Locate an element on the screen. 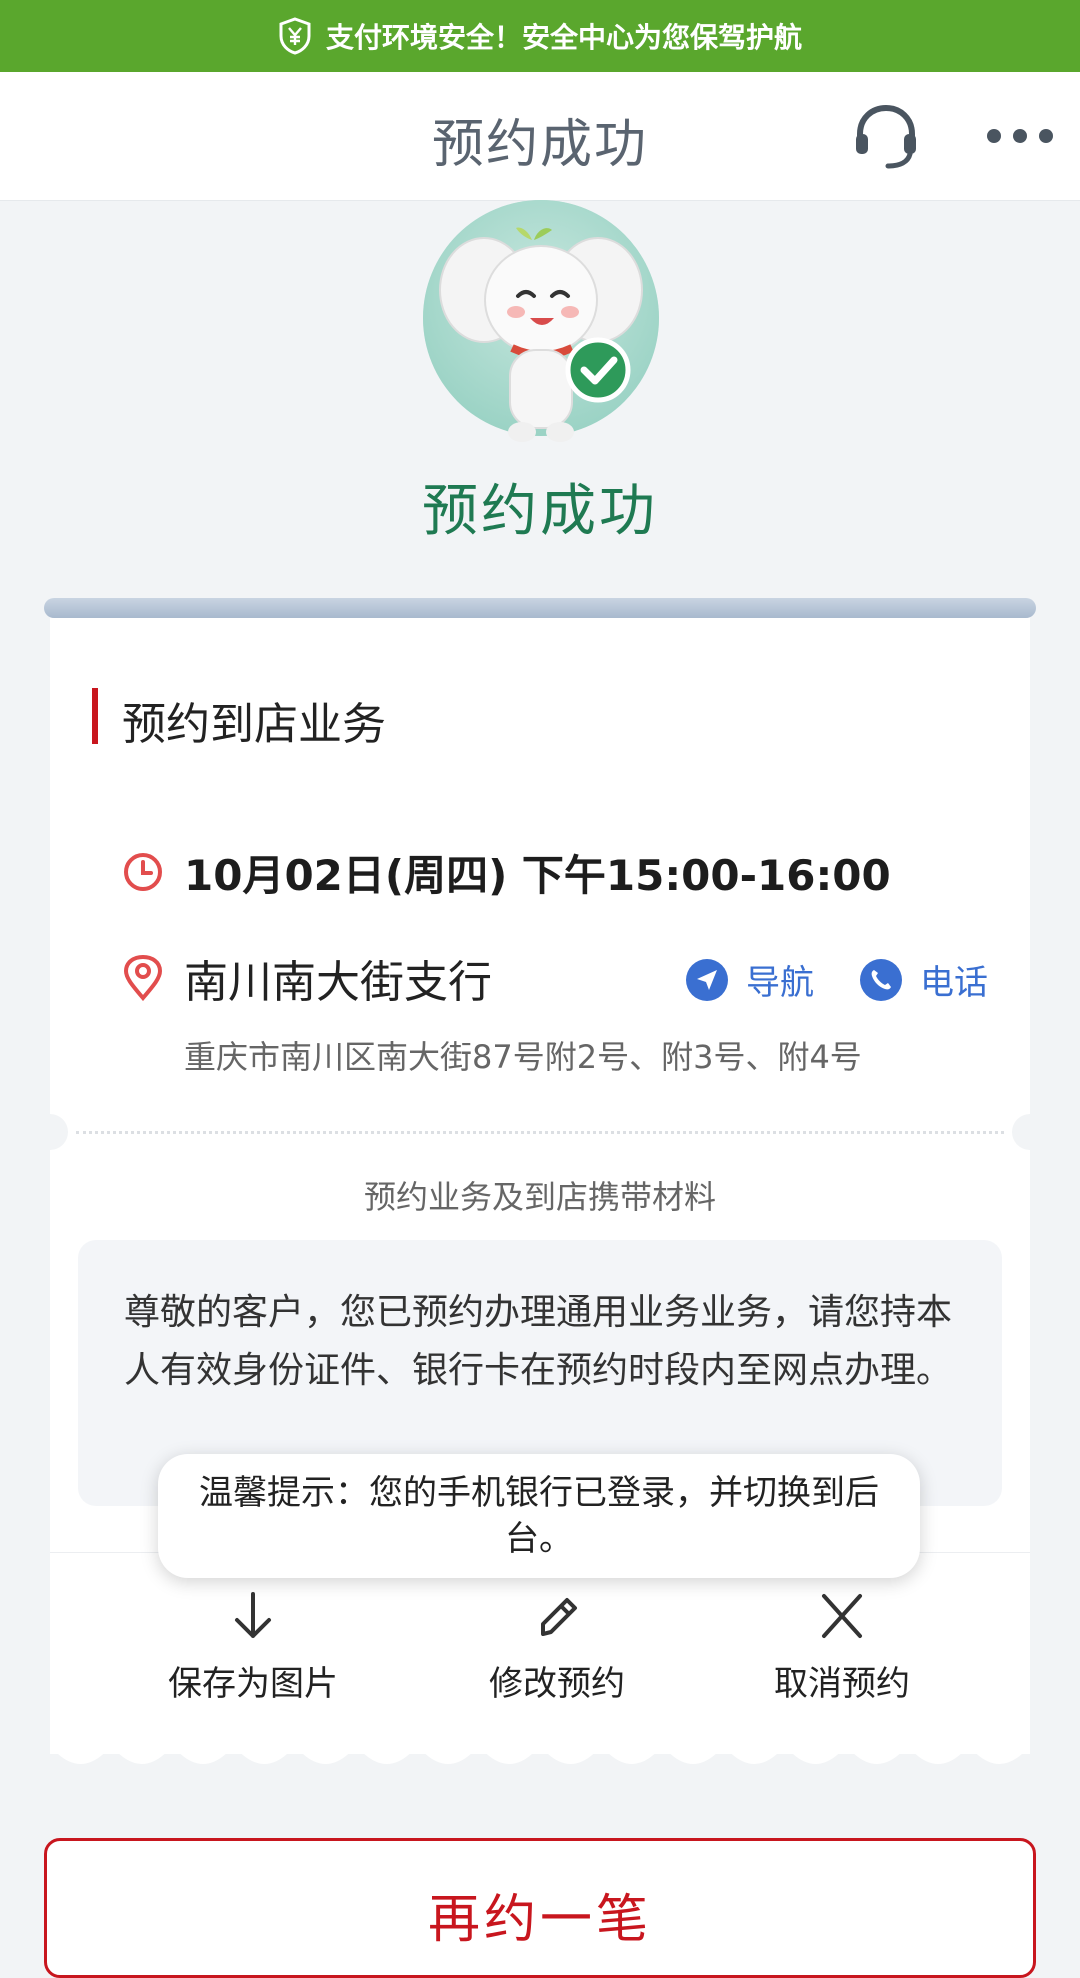 The image size is (1080, 1978). security-banner: 支付环境安全！安全中心为您保驾护航 is located at coordinates (540, 36).